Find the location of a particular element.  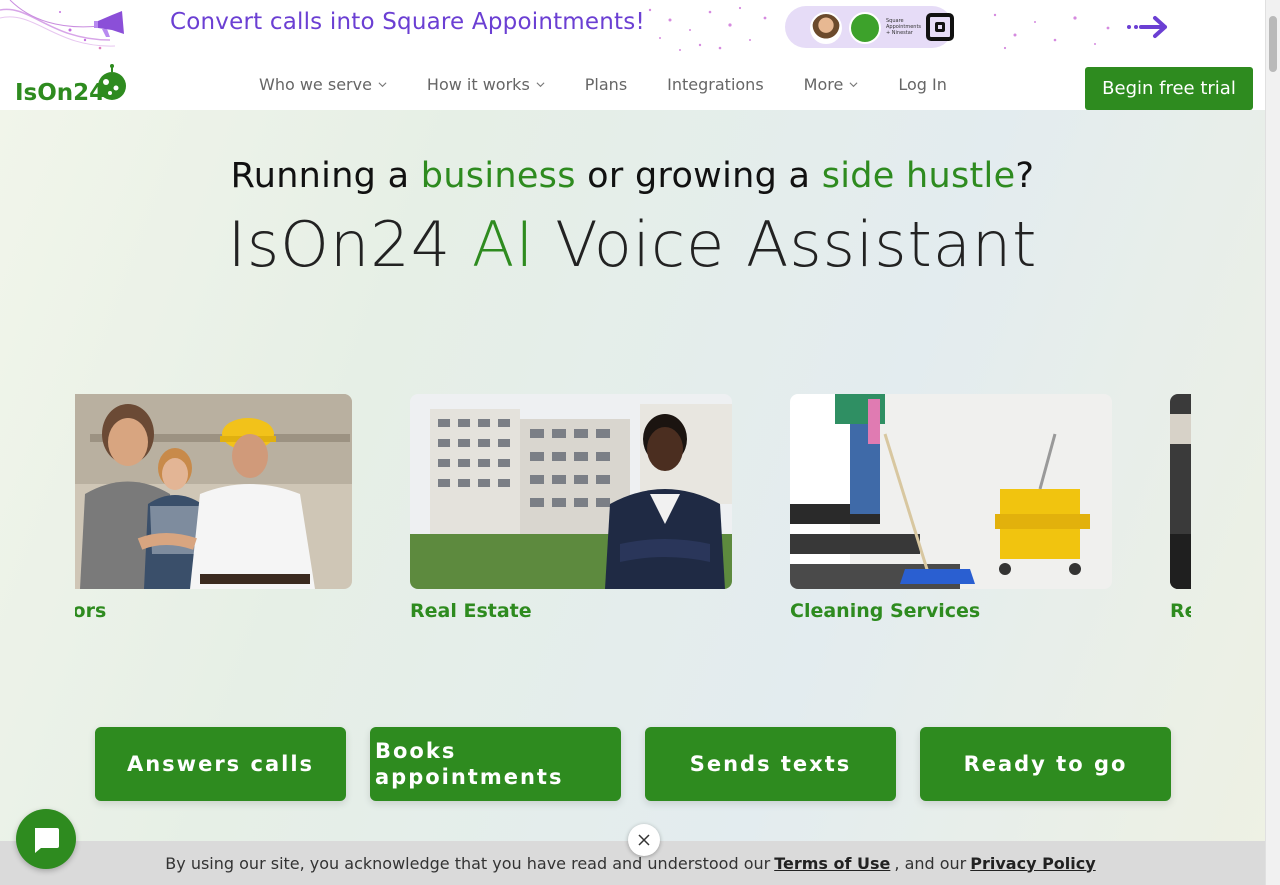

card-label: Real Estate is located at coordinates (471, 611).